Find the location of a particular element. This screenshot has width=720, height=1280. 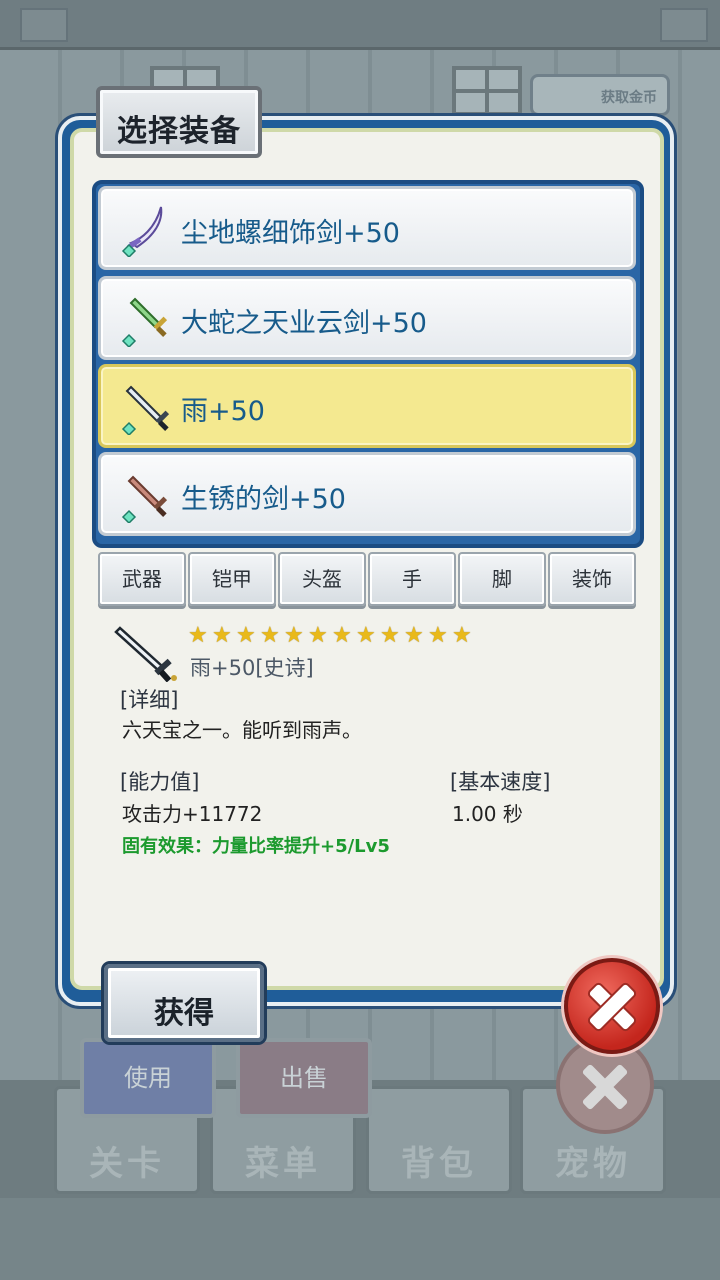

equipment-item-label: 大蛇之天业云剑+50 is located at coordinates (304, 323).